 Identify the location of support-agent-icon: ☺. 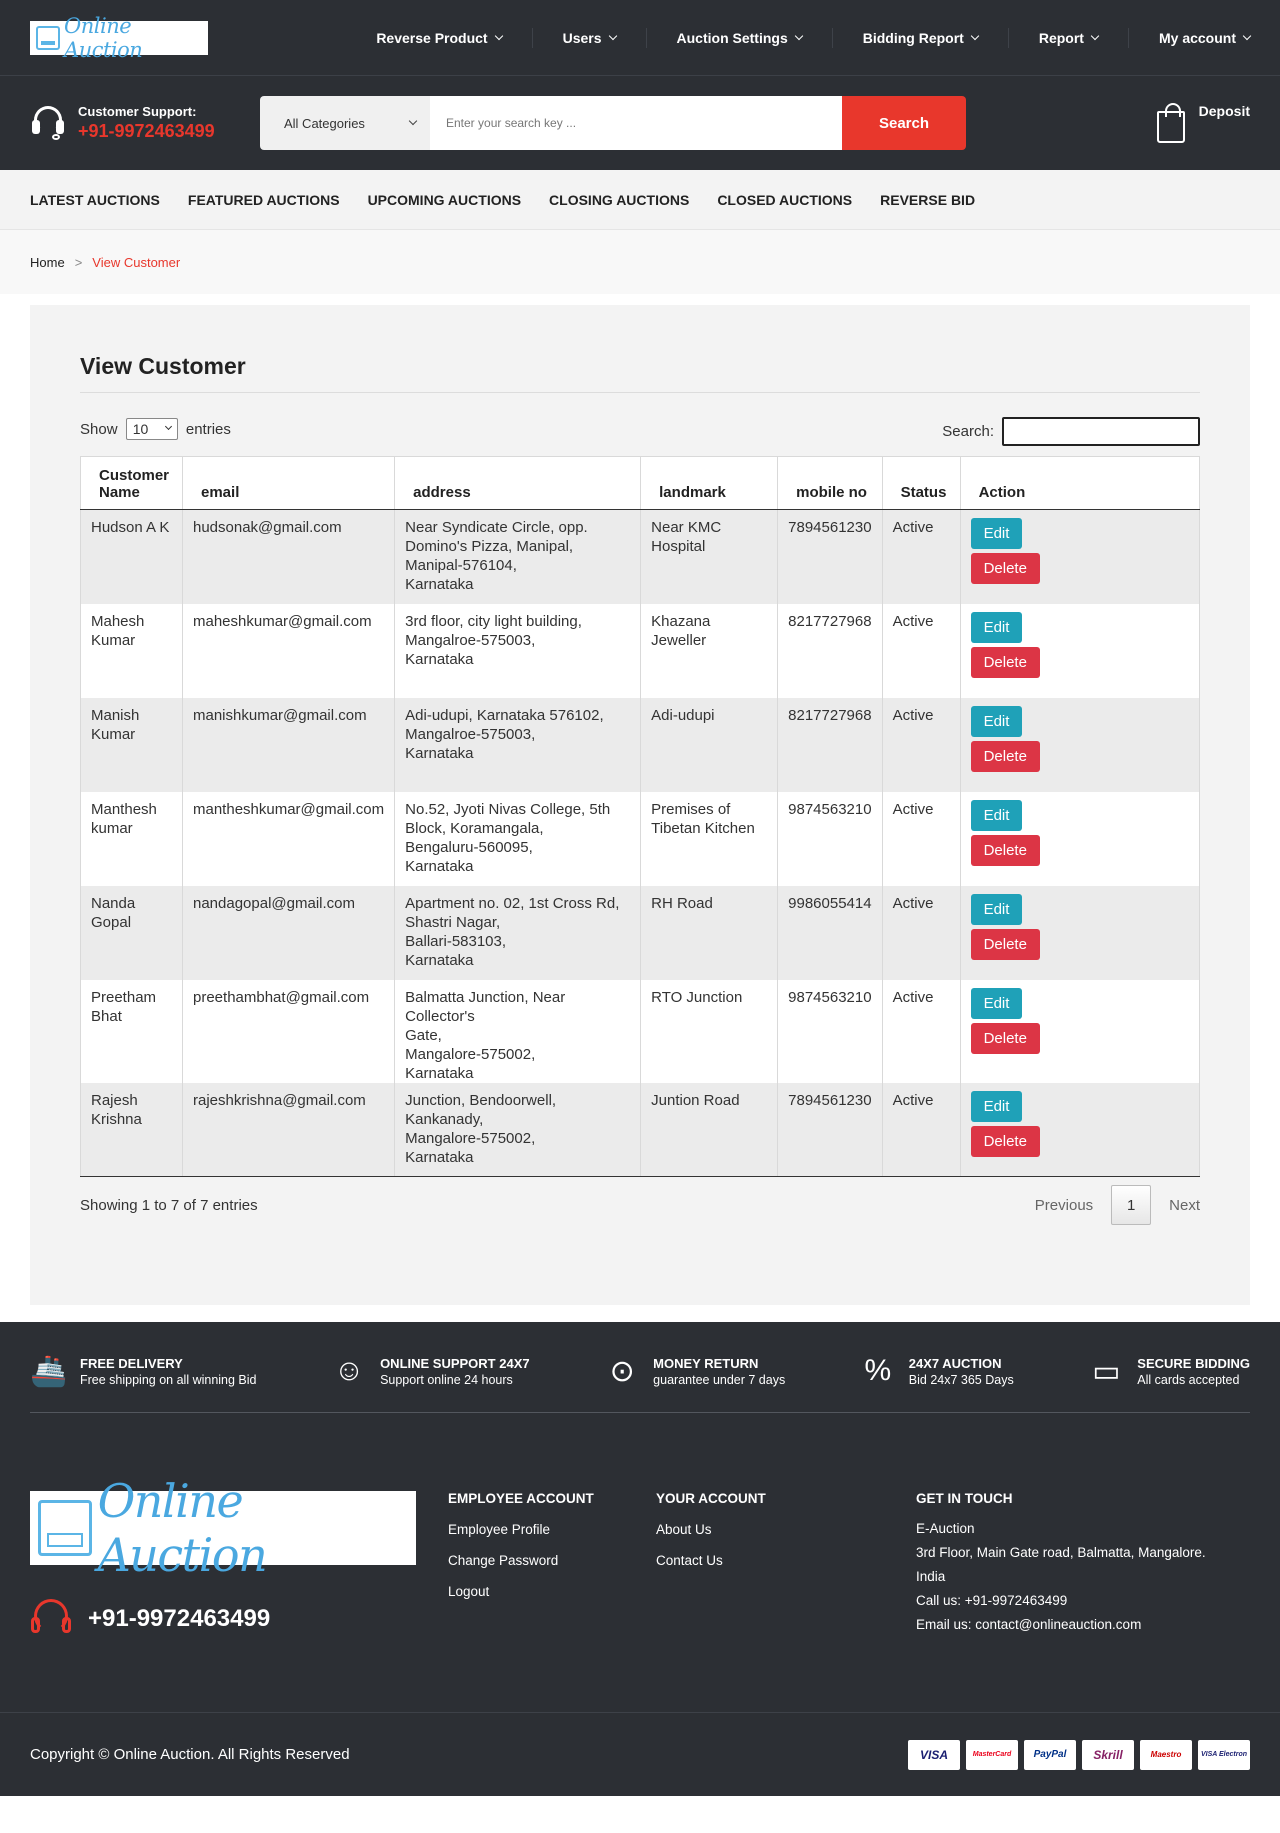
(349, 1370).